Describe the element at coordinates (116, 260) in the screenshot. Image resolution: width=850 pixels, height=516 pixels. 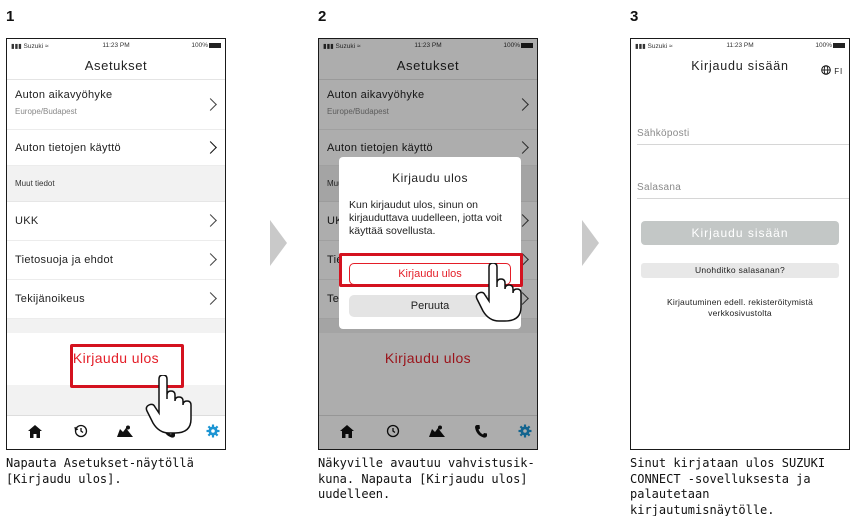
I see `settings-row-privacy: Tietosuoja ja ehdot` at that location.